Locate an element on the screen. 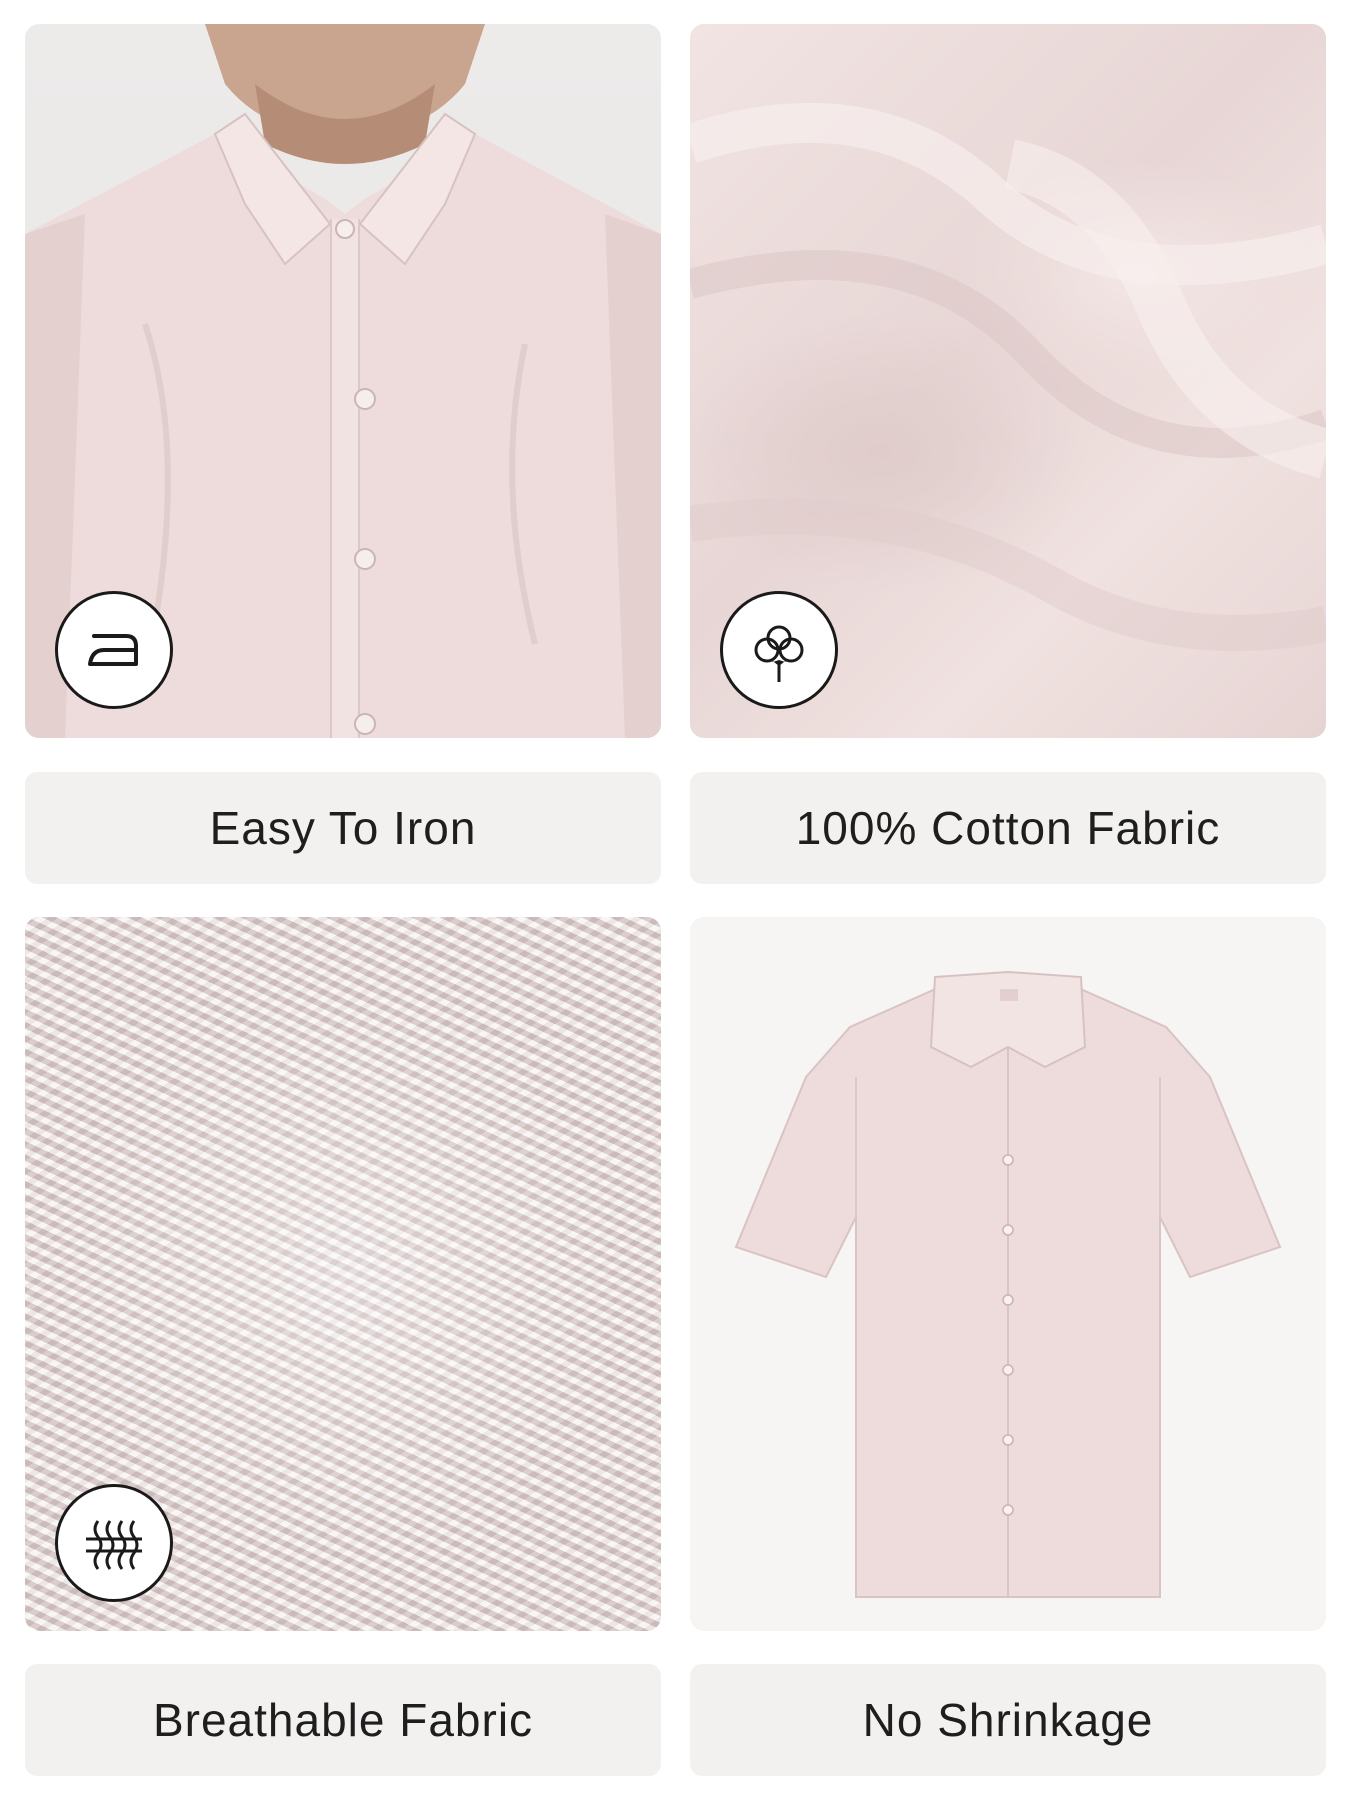 The height and width of the screenshot is (1800, 1350). feature-label-text: 100% Cotton Fabric is located at coordinates (1008, 828).